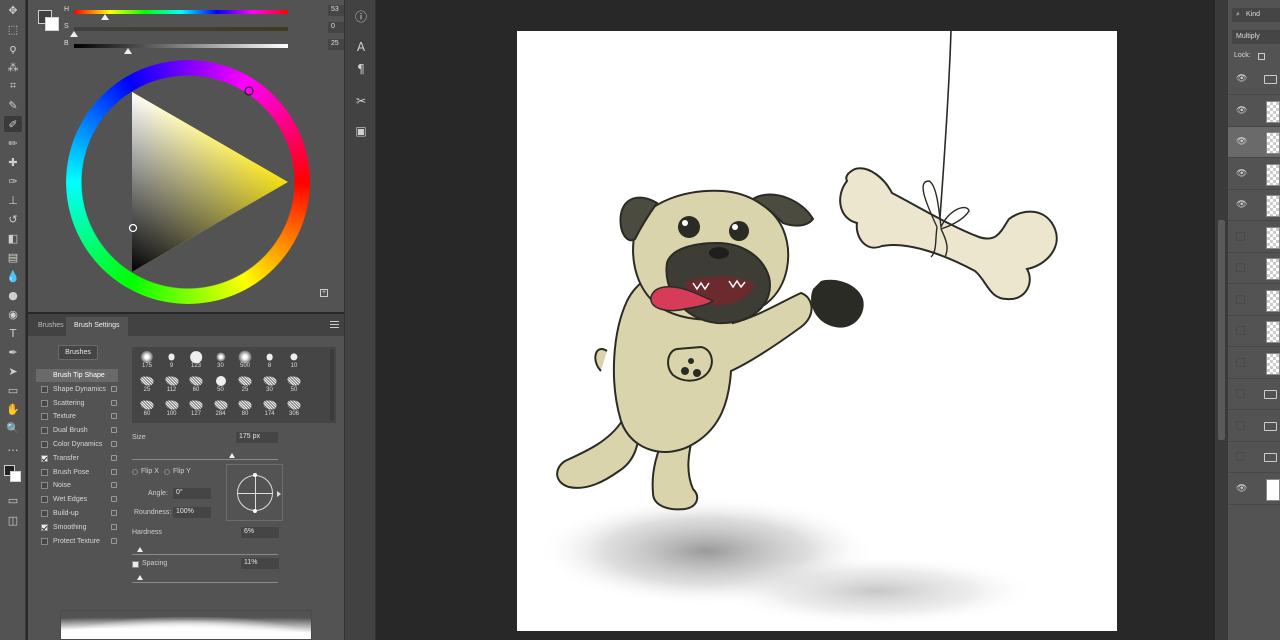  Describe the element at coordinates (13, 181) in the screenshot. I see `mixer-brush-tool-icon: ✑` at that location.